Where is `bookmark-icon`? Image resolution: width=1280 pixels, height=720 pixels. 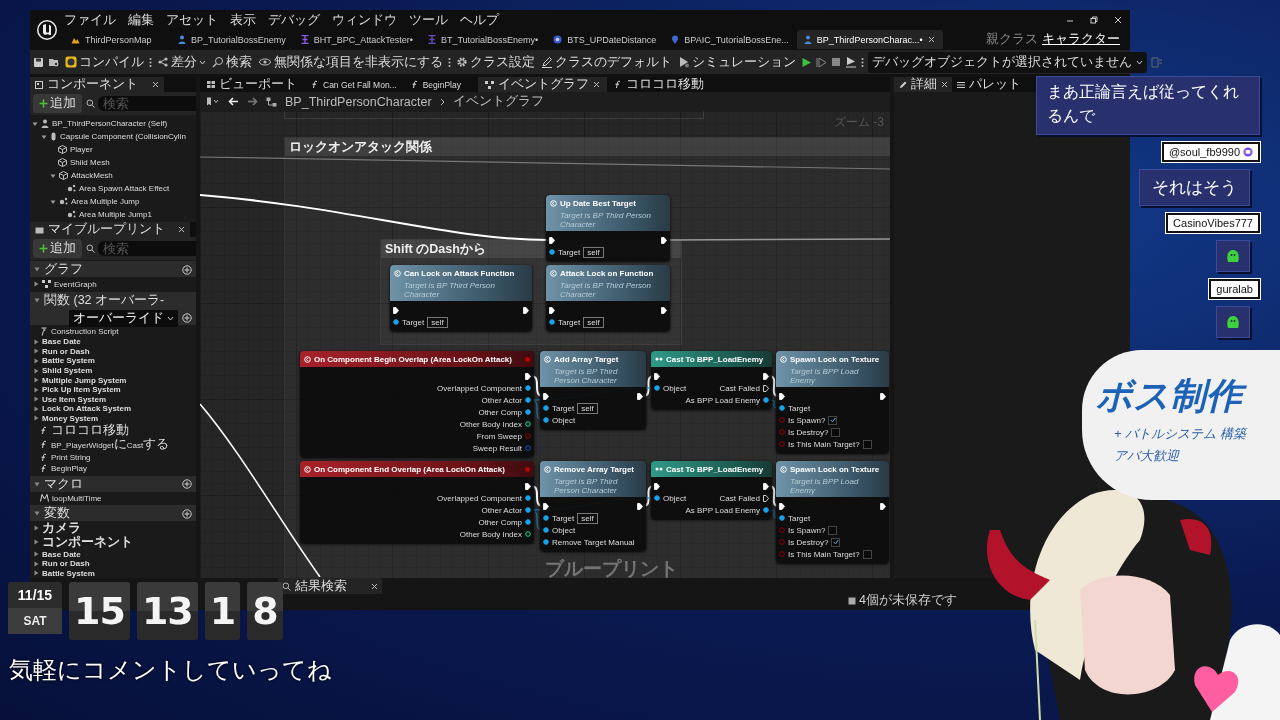
bookmark-icon is located at coordinates (213, 101).